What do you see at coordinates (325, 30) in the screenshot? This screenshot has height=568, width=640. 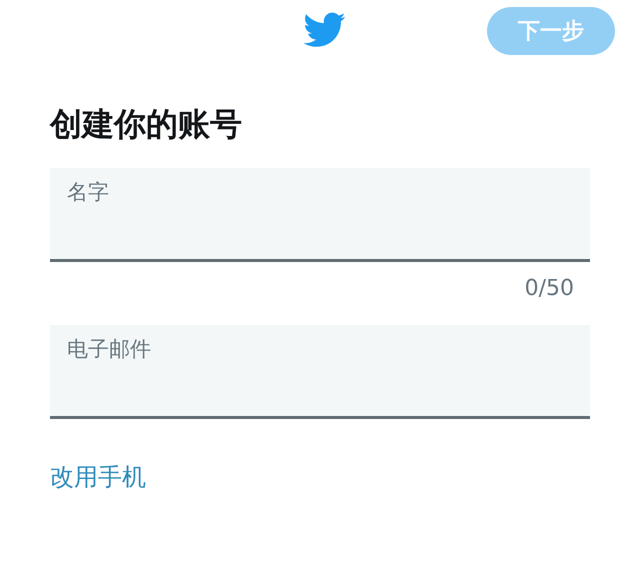 I see `bird-icon` at bounding box center [325, 30].